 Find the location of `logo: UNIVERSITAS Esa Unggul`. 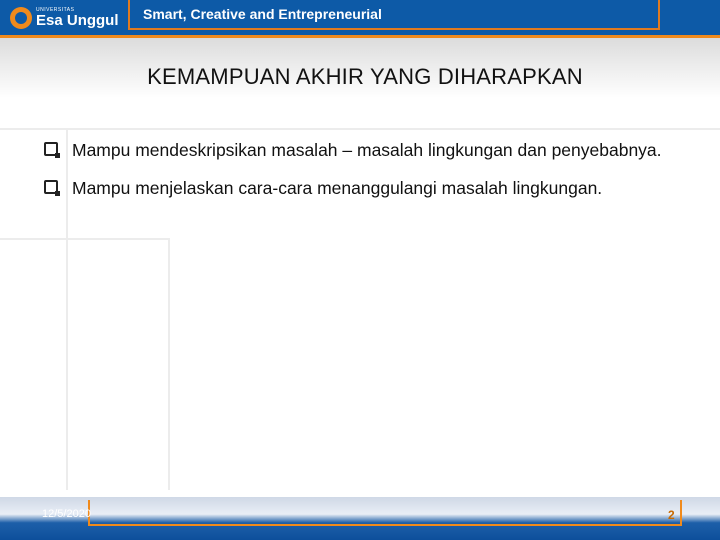

logo: UNIVERSITAS Esa Unggul is located at coordinates (64, 18).